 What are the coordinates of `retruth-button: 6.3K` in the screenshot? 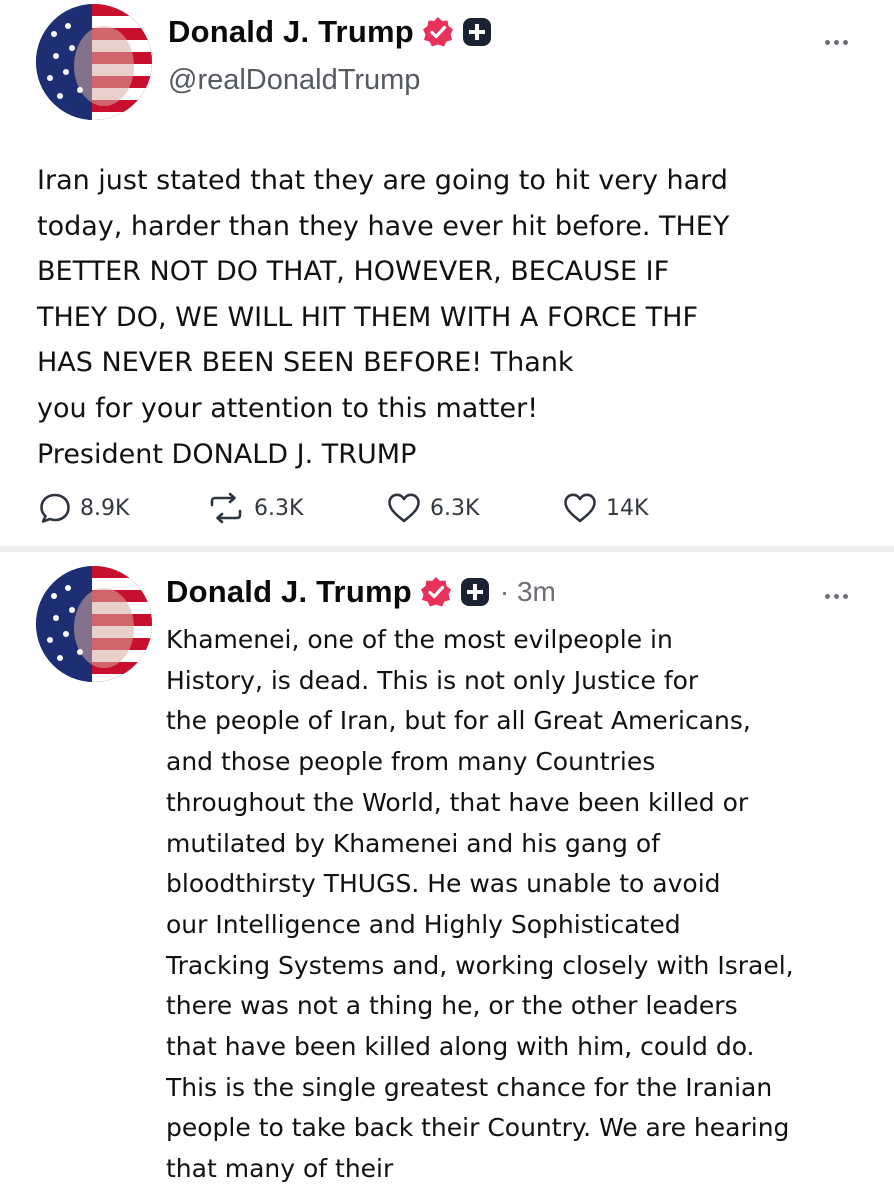 It's located at (254, 508).